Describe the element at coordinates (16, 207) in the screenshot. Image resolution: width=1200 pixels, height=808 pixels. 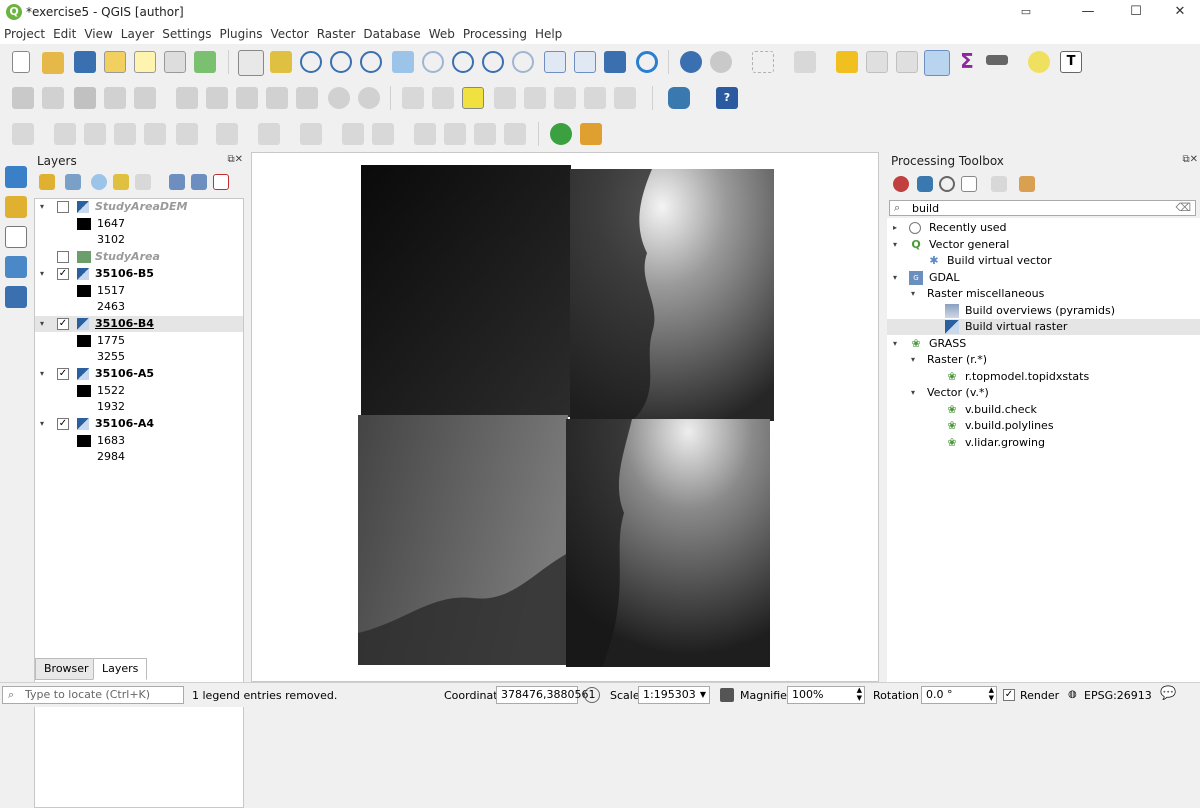
I see `add-vector-layer-icon` at that location.